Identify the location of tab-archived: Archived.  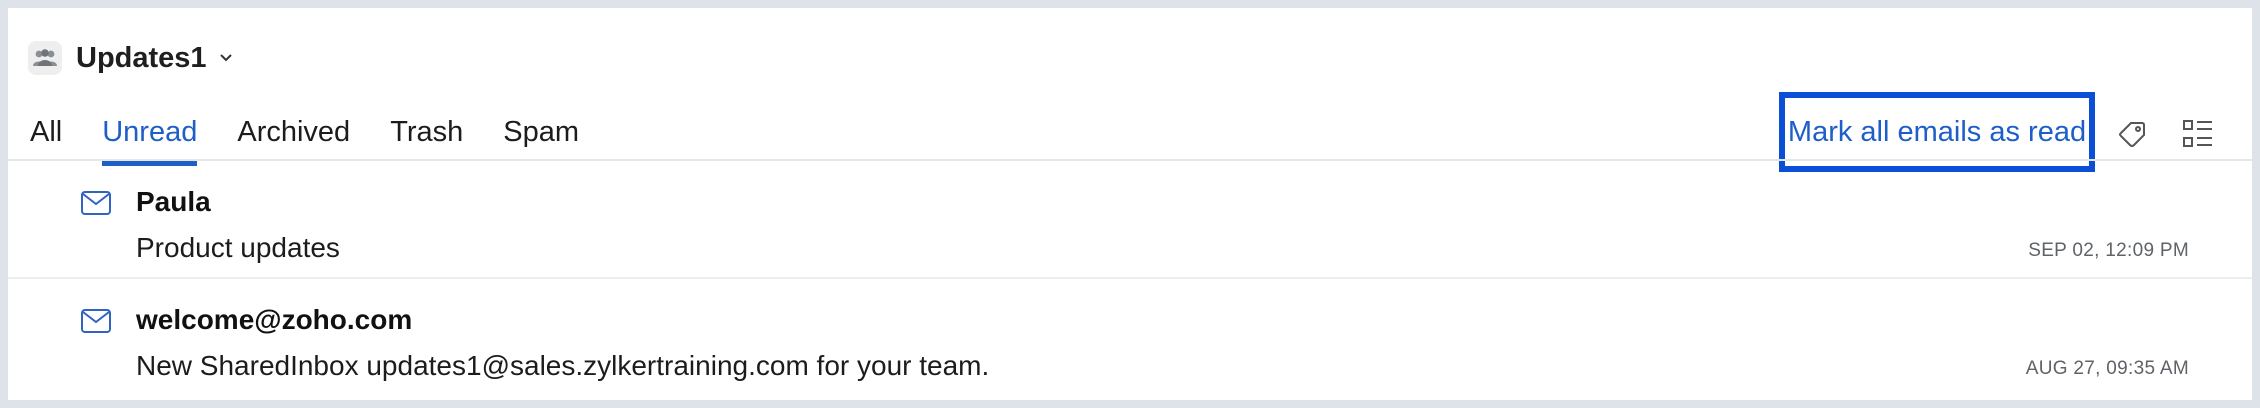
(293, 136).